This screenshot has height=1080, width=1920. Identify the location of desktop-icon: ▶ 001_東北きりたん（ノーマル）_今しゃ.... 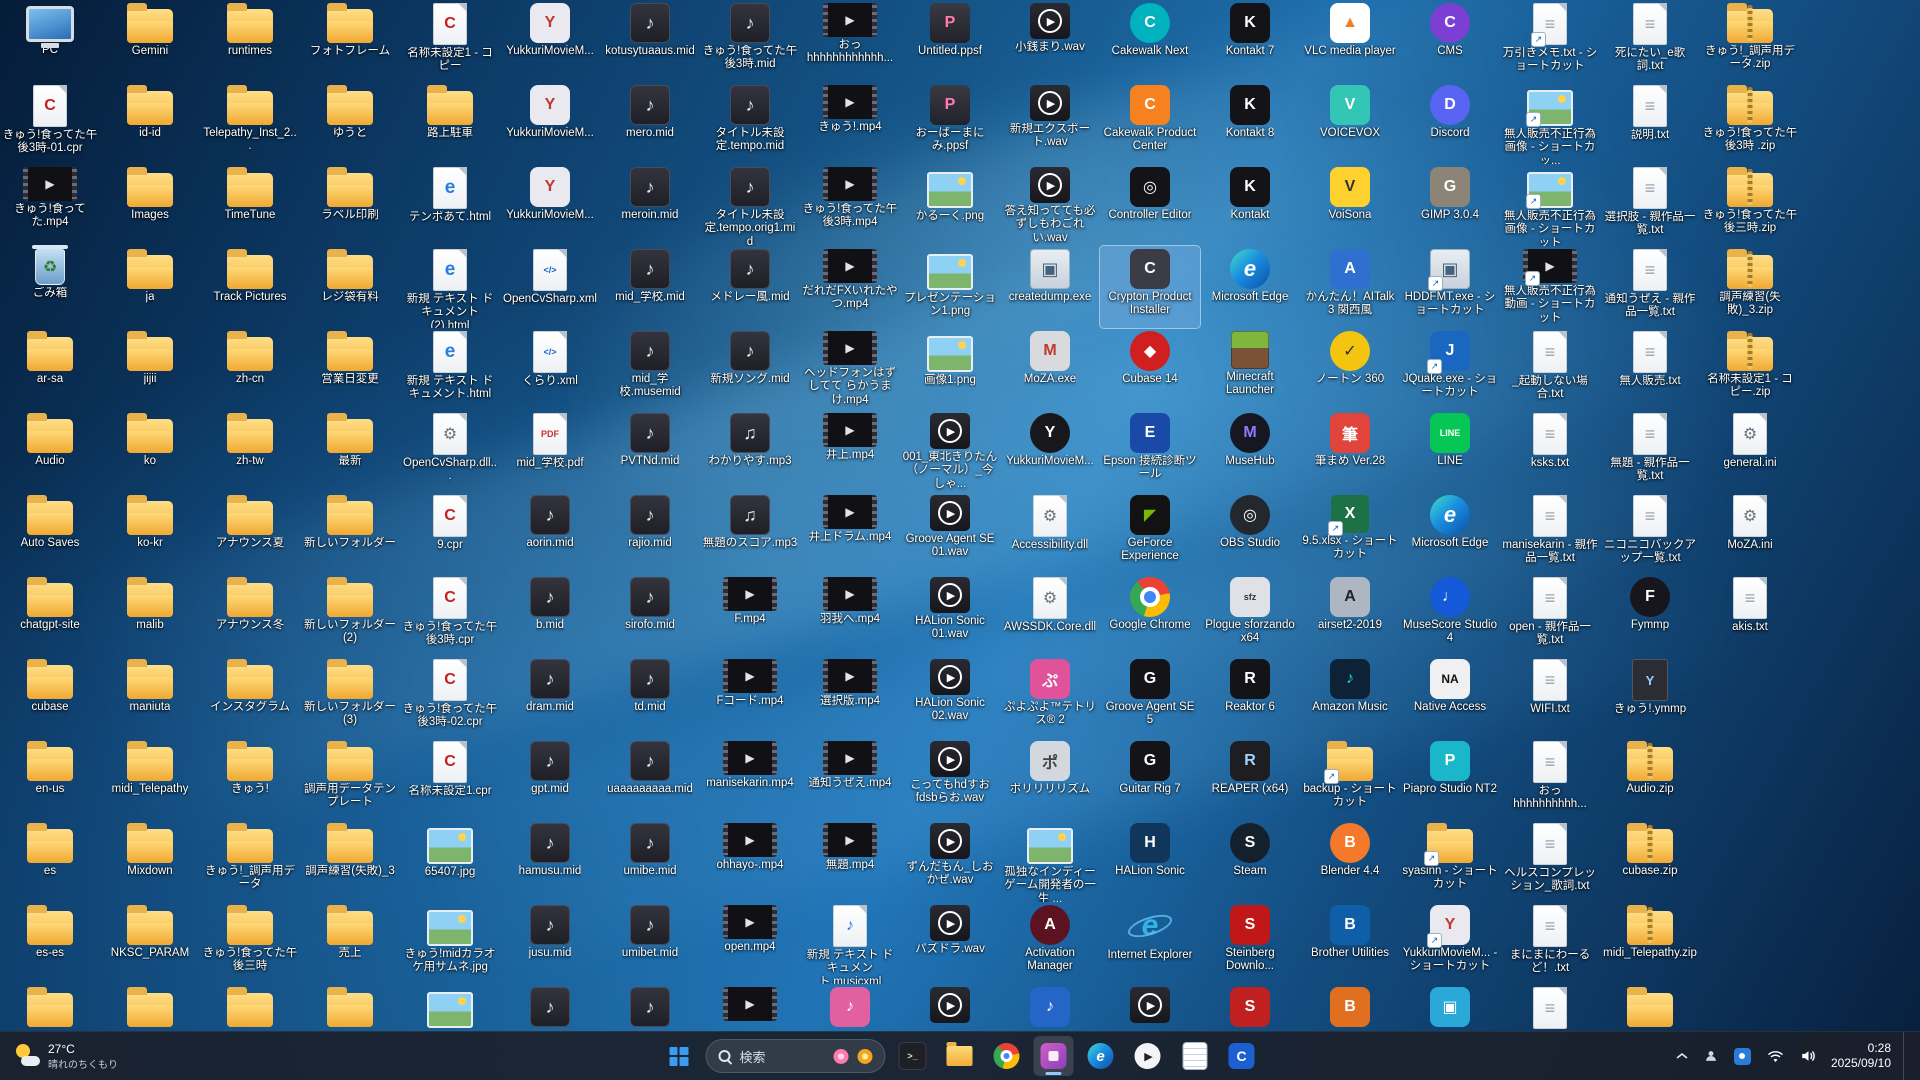
(950, 451).